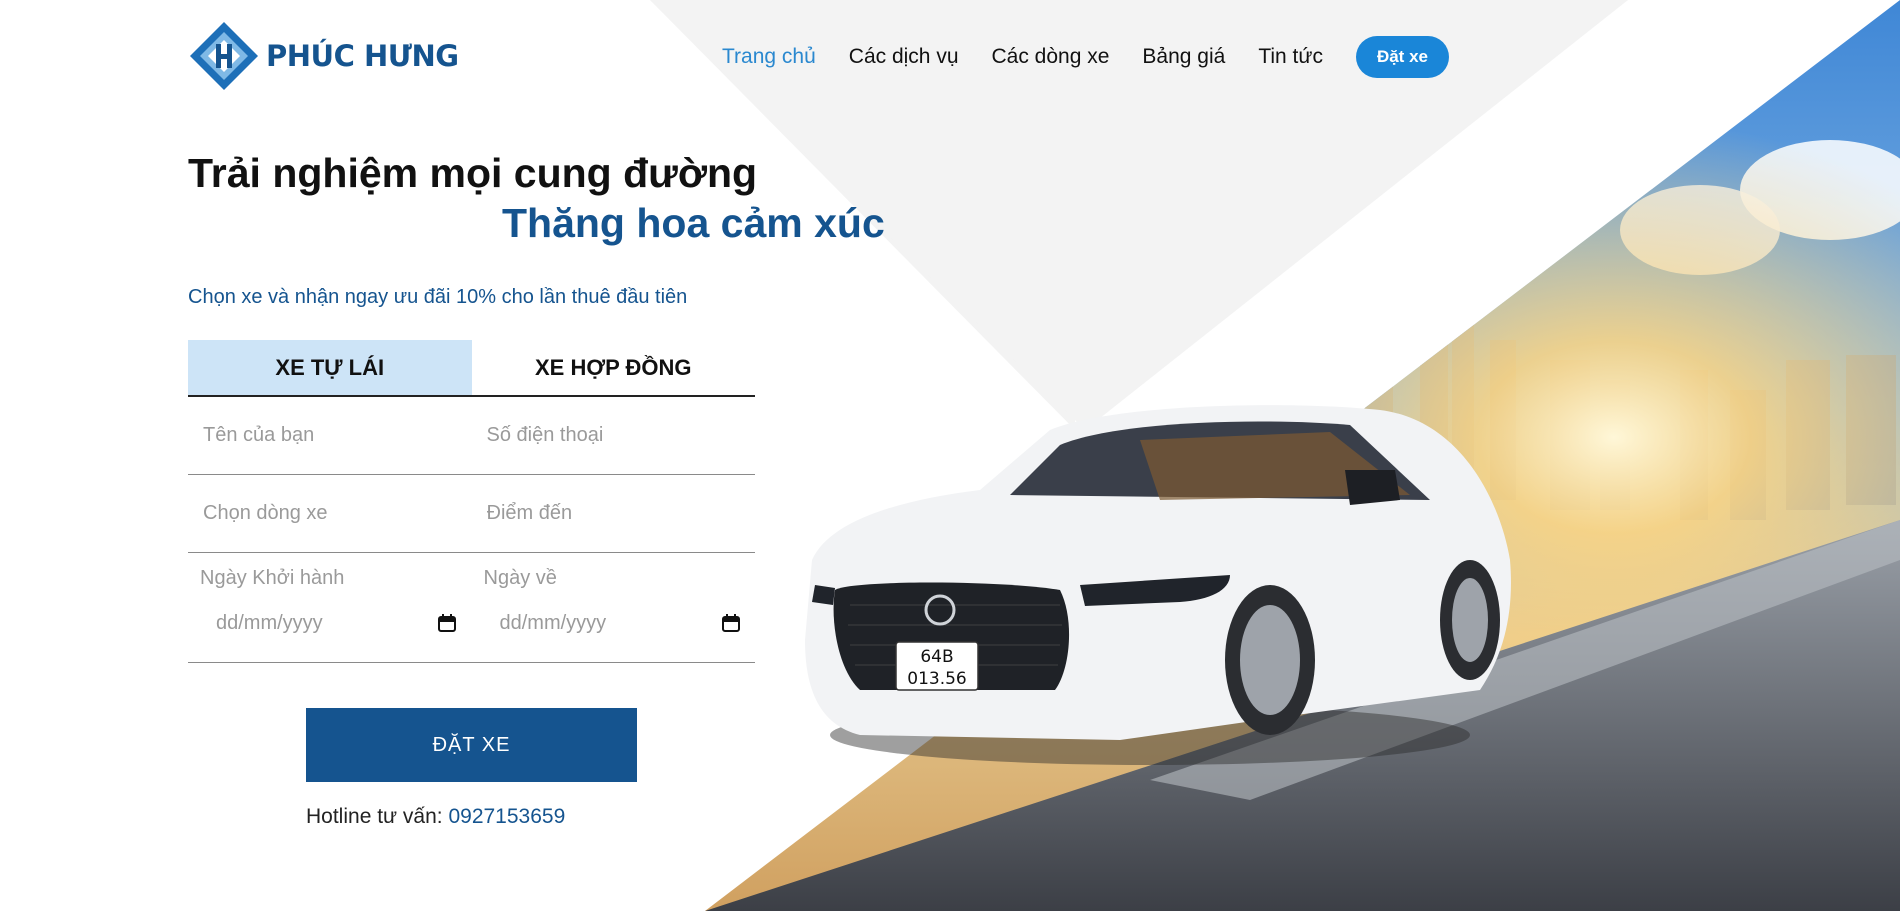  Describe the element at coordinates (614, 367) in the screenshot. I see `tab-contract-car: XE HỢP ĐỒNG` at that location.